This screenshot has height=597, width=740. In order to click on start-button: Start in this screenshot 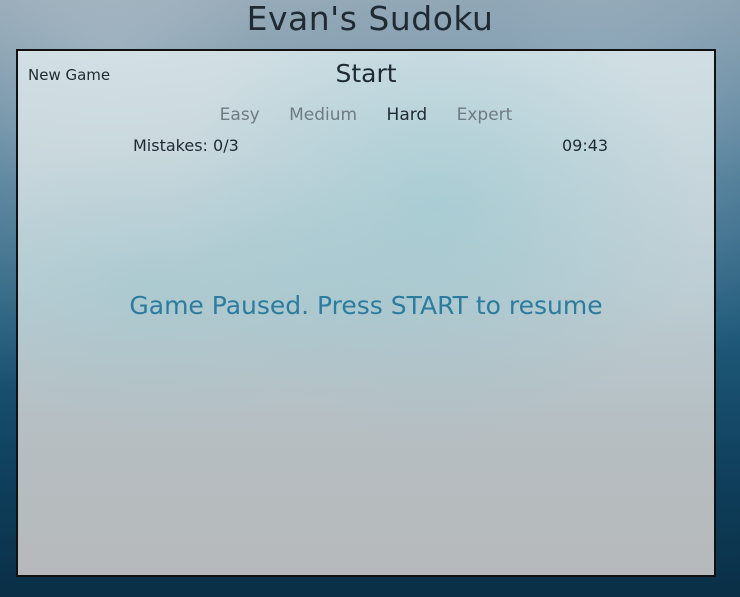, I will do `click(365, 73)`.